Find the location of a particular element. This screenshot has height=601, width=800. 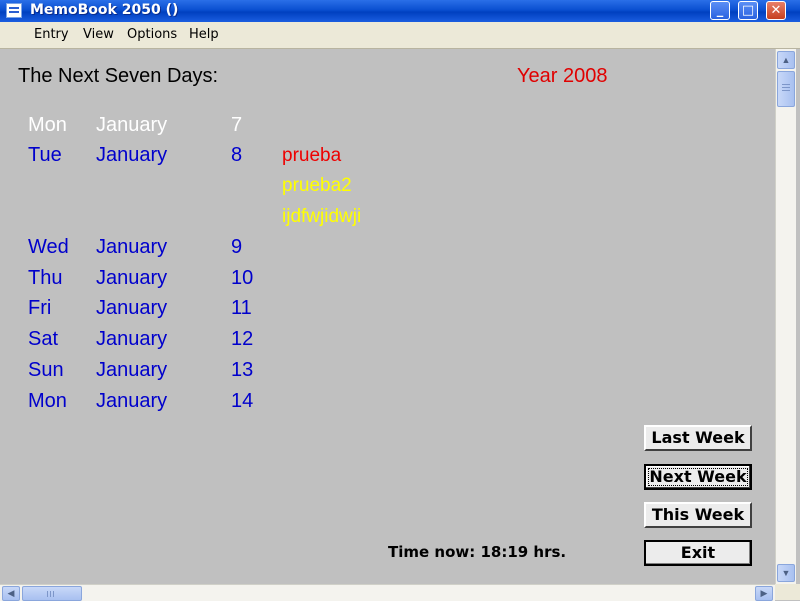

page-title: The Next Seven Days: is located at coordinates (118, 76).